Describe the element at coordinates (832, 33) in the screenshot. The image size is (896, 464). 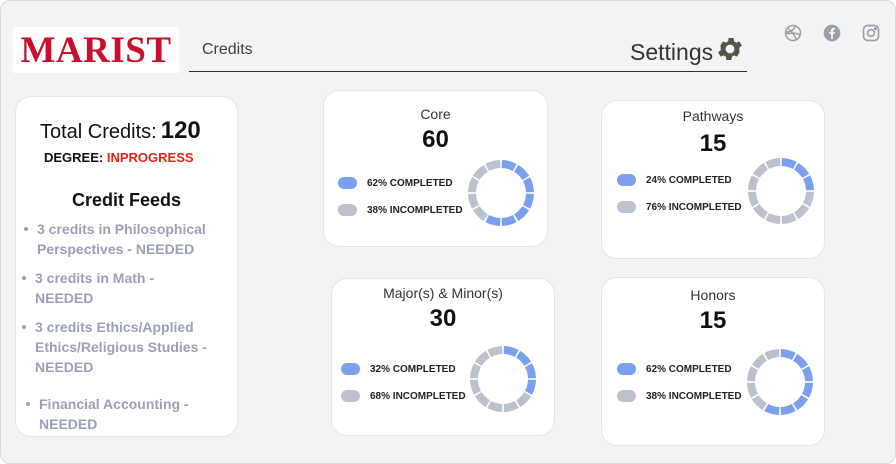
I see `facebook-icon` at that location.